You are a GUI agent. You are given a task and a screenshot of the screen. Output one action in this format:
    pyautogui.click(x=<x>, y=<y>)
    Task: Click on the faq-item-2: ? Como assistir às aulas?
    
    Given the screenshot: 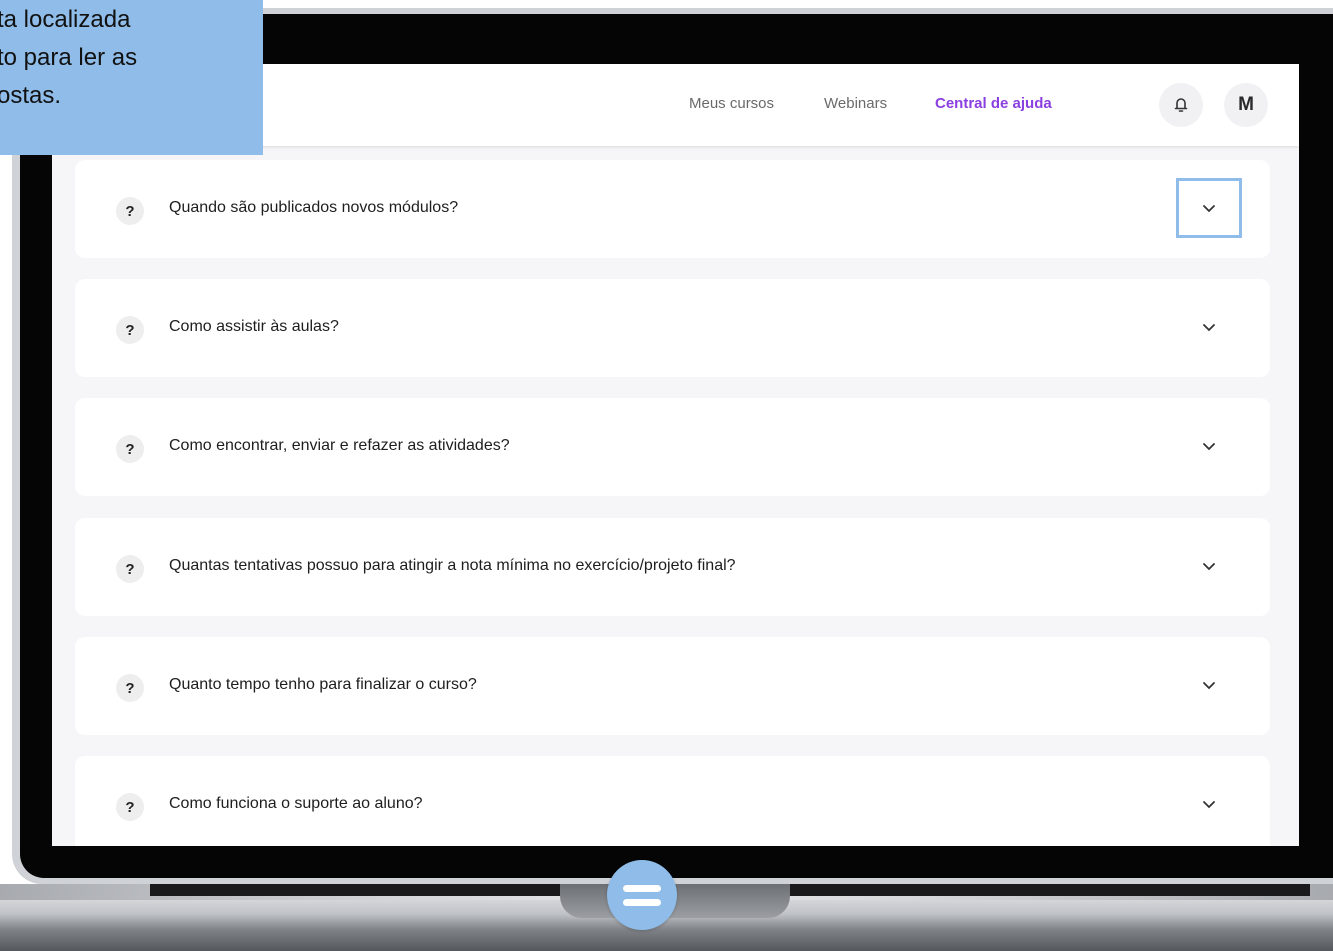 What is the action you would take?
    pyautogui.click(x=672, y=328)
    